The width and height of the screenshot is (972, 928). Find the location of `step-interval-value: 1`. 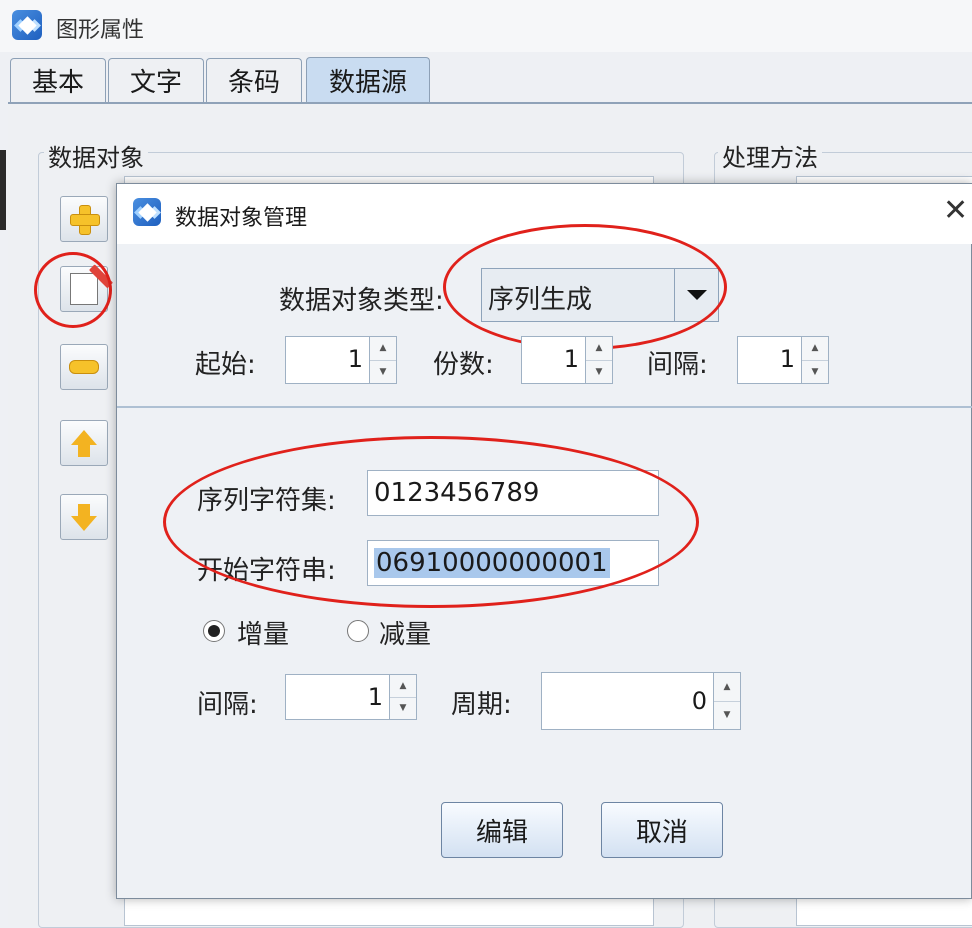

step-interval-value: 1 is located at coordinates (375, 697).